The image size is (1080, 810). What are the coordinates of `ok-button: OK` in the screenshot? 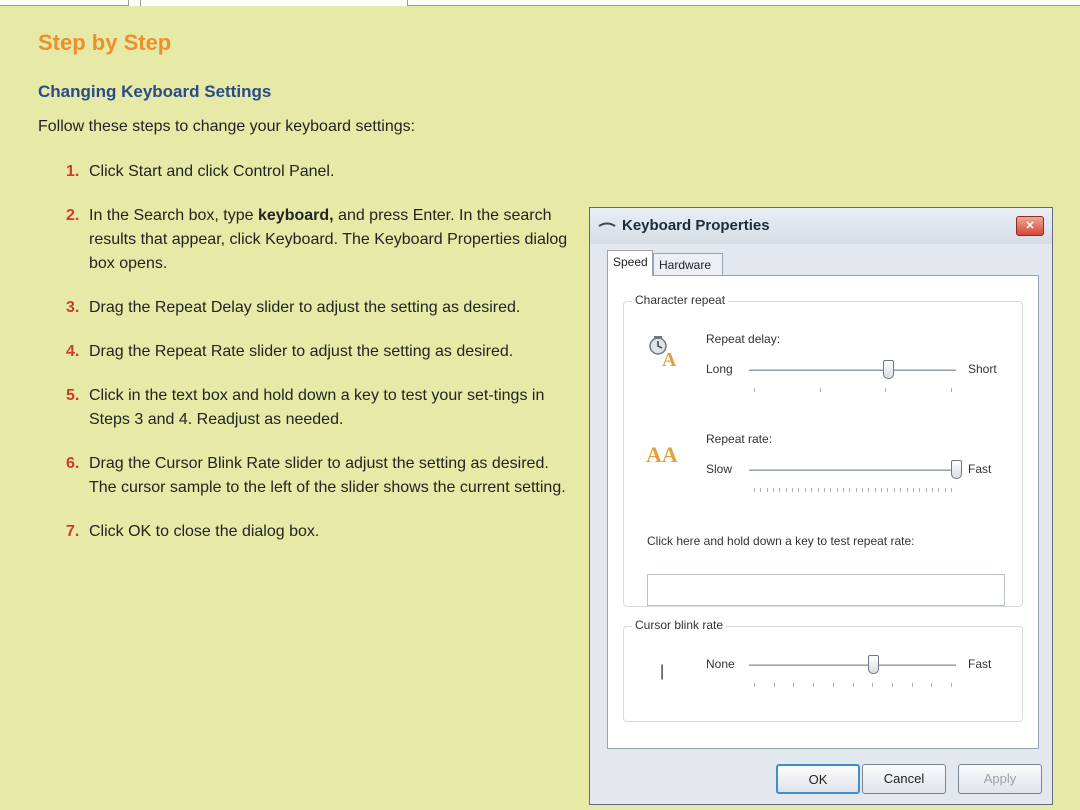 It's located at (818, 779).